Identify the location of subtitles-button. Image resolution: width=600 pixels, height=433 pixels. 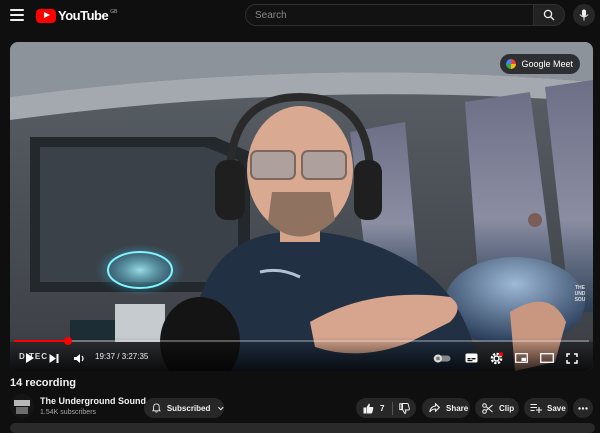
(471, 358).